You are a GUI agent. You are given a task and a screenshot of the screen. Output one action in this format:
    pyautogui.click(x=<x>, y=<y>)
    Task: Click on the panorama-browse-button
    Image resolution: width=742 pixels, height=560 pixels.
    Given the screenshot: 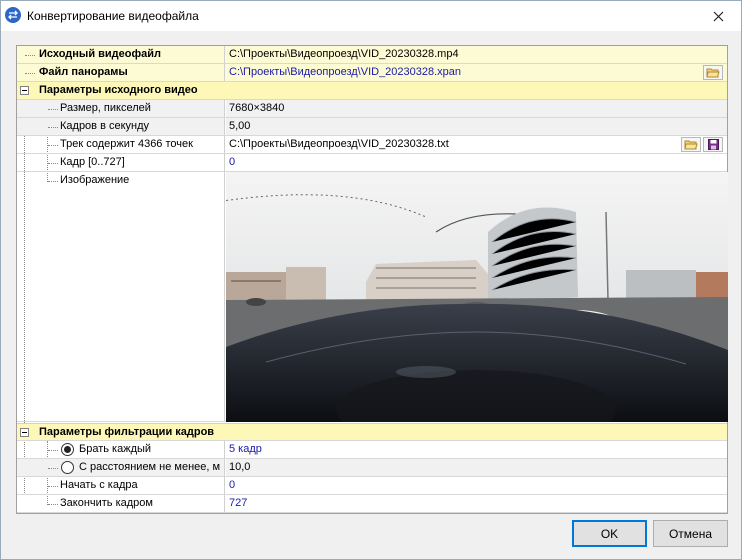 What is the action you would take?
    pyautogui.click(x=713, y=72)
    